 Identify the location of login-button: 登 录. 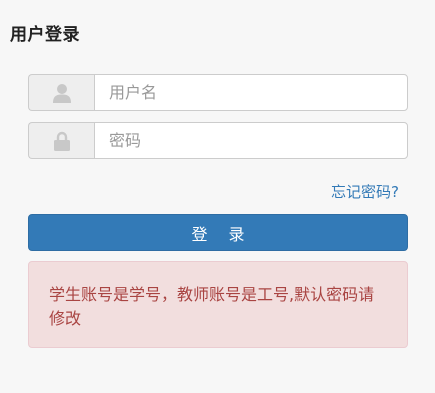
(218, 232).